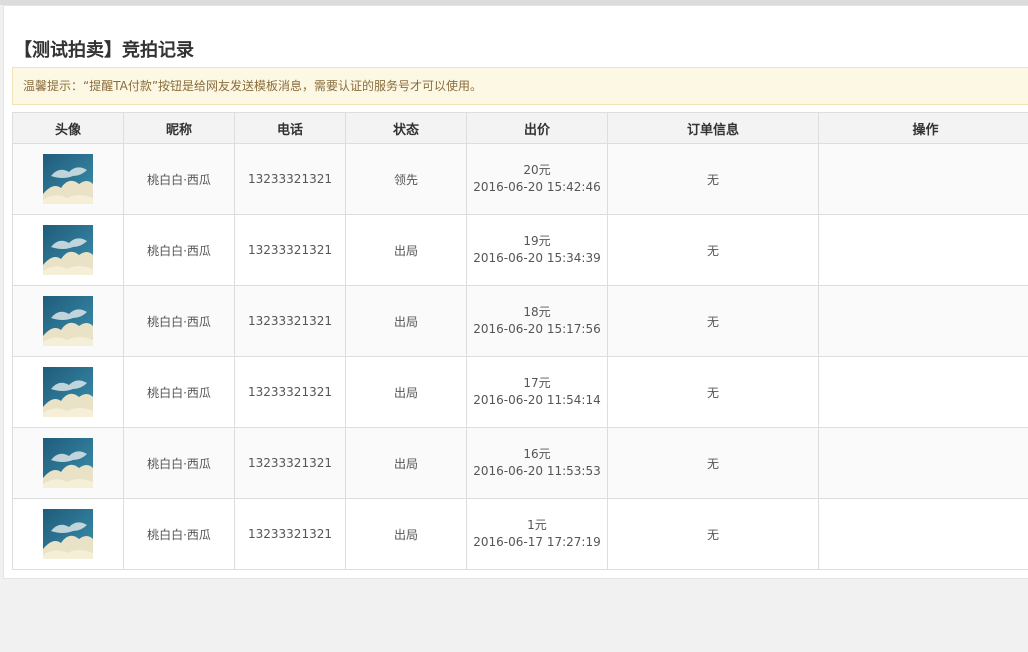  Describe the element at coordinates (537, 250) in the screenshot. I see `bid-cell: 19元 2016-06-20 15:34:39` at that location.